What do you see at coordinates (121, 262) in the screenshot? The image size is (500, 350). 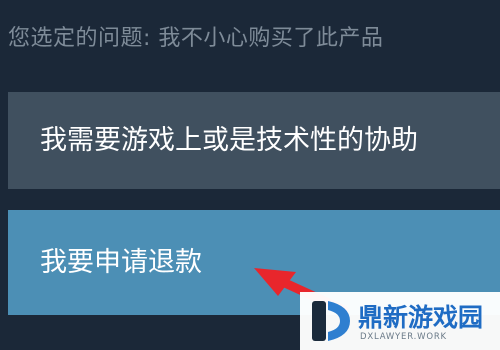 I see `option-request-refund-label: 我要申请退款` at bounding box center [121, 262].